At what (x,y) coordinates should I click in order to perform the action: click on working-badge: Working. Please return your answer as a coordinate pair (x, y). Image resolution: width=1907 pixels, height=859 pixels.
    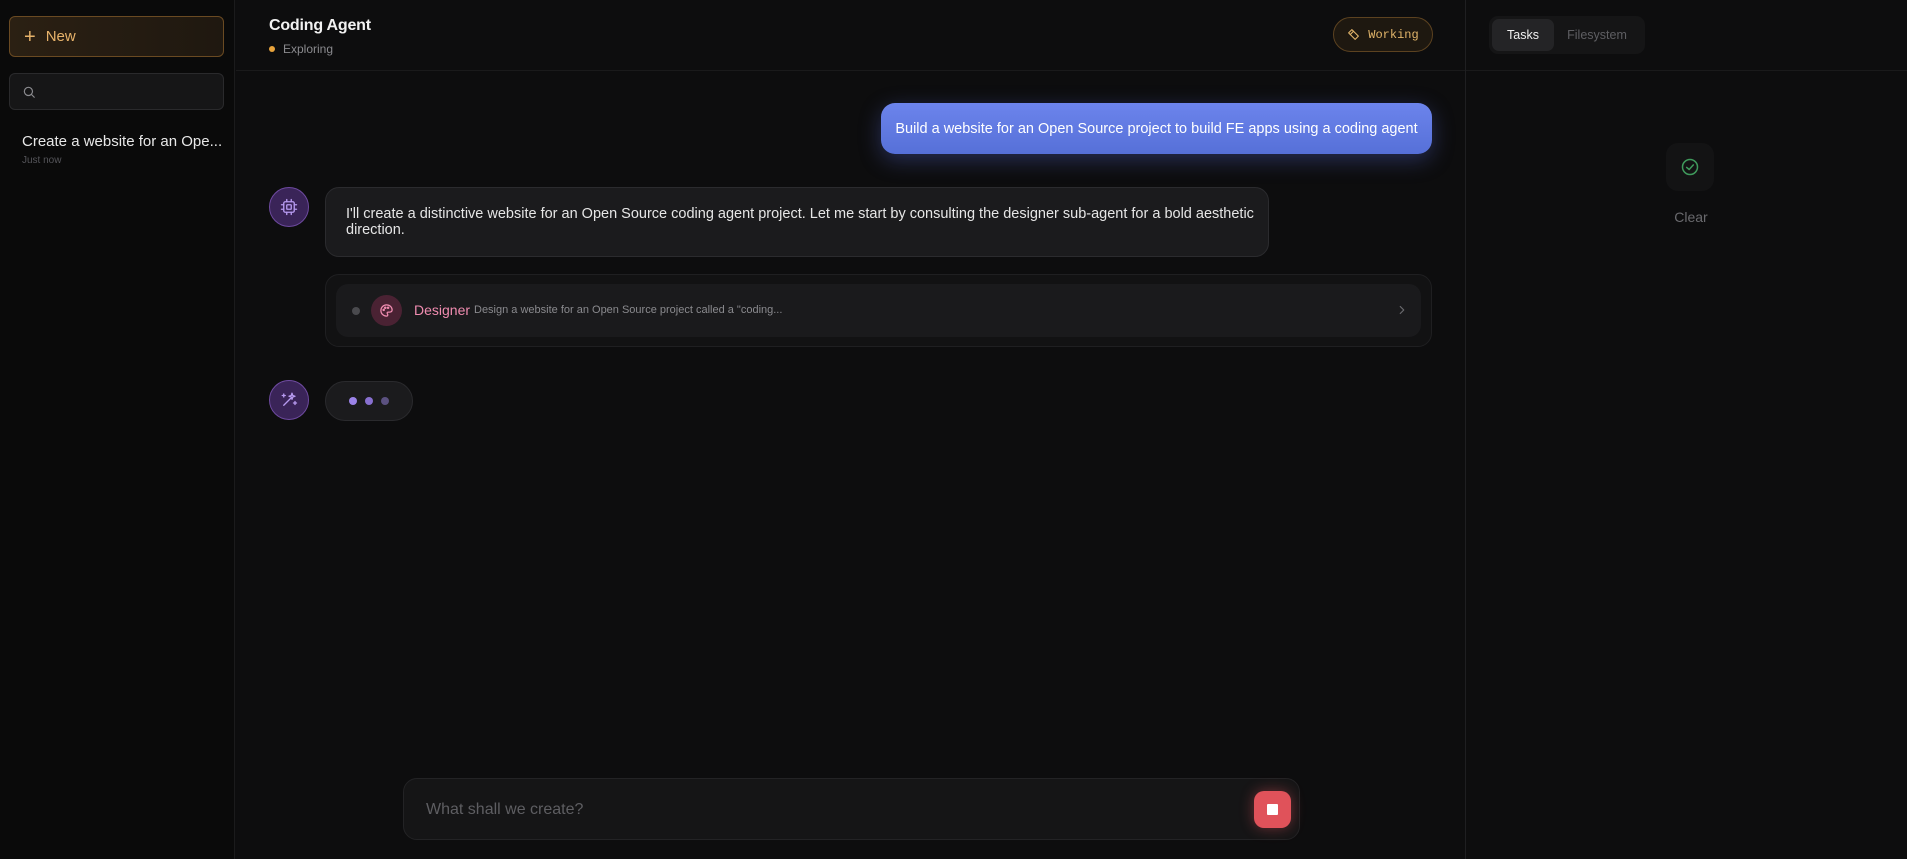
    Looking at the image, I should click on (1383, 34).